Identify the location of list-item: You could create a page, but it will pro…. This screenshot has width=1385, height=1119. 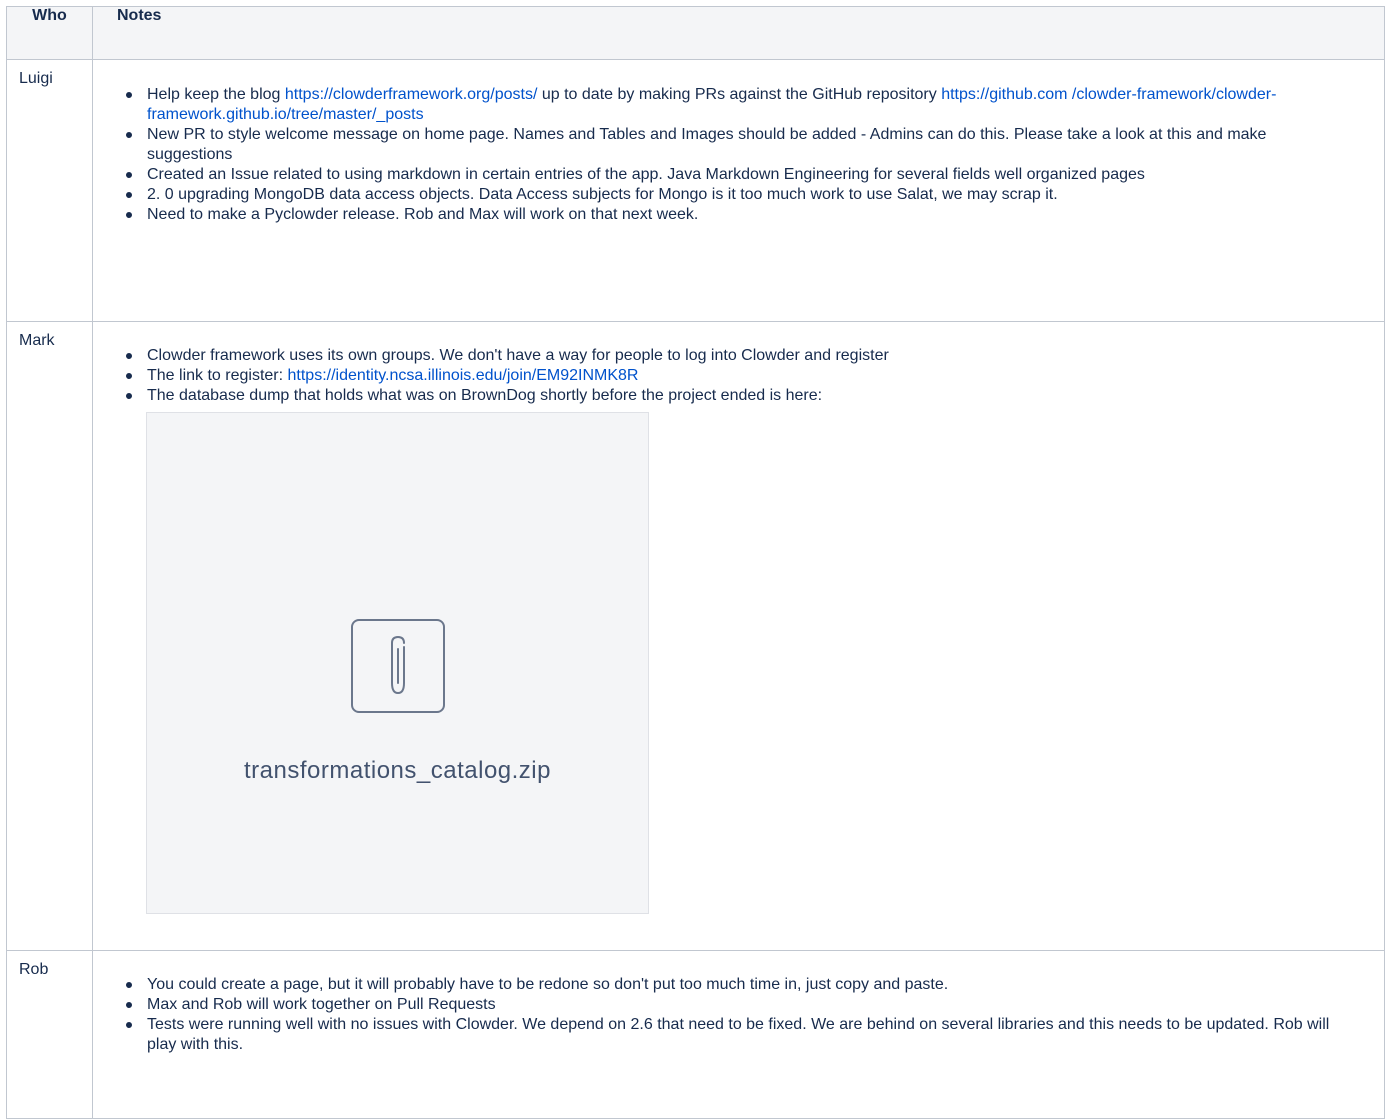
(738, 985).